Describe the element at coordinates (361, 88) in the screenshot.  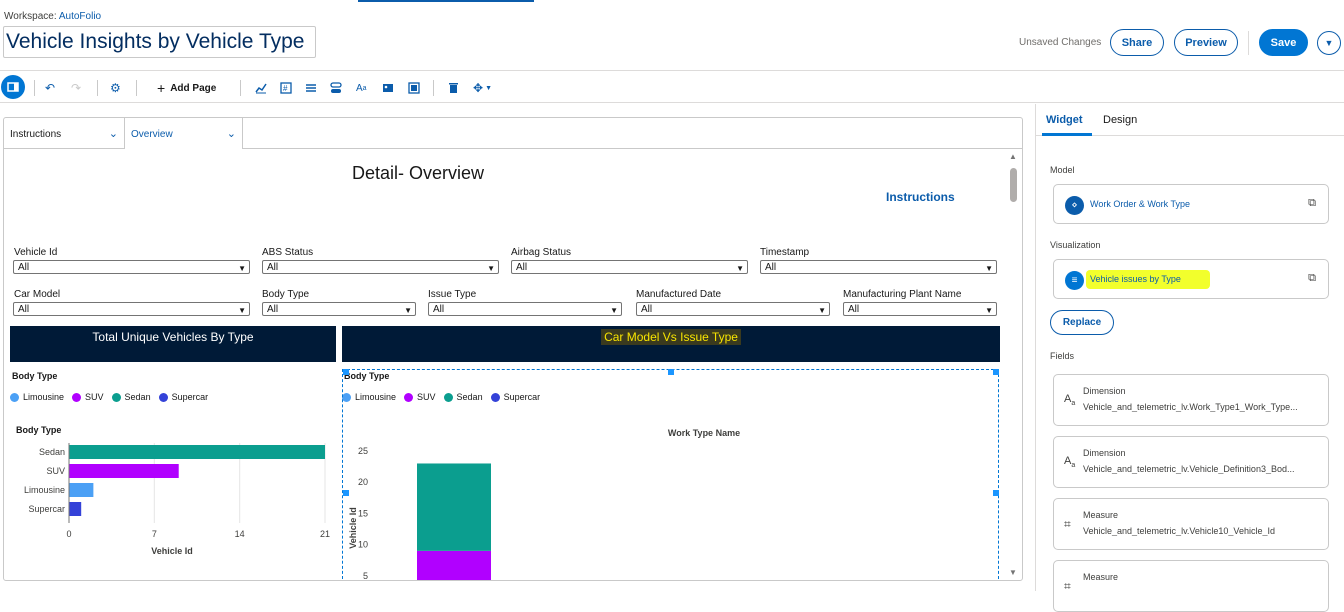
I see `text-widget-icon: Aa` at that location.